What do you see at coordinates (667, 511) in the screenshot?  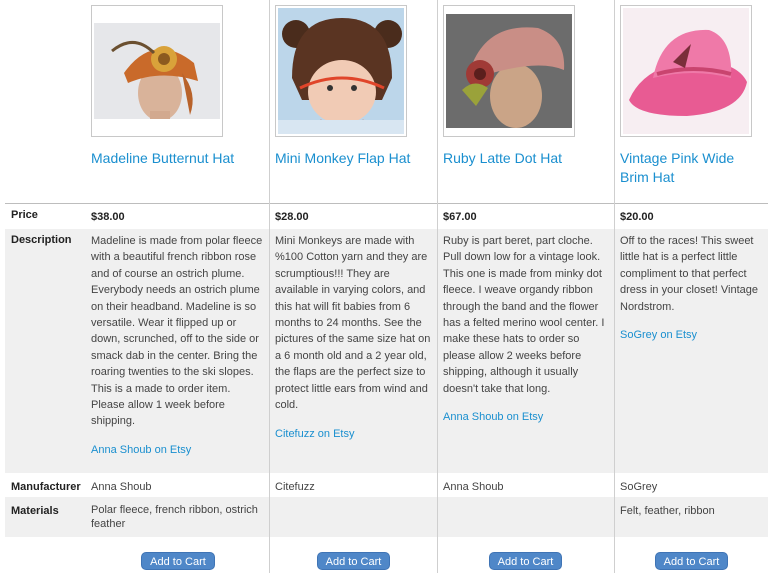 I see `product-materials: Felt, feather, ribbon` at bounding box center [667, 511].